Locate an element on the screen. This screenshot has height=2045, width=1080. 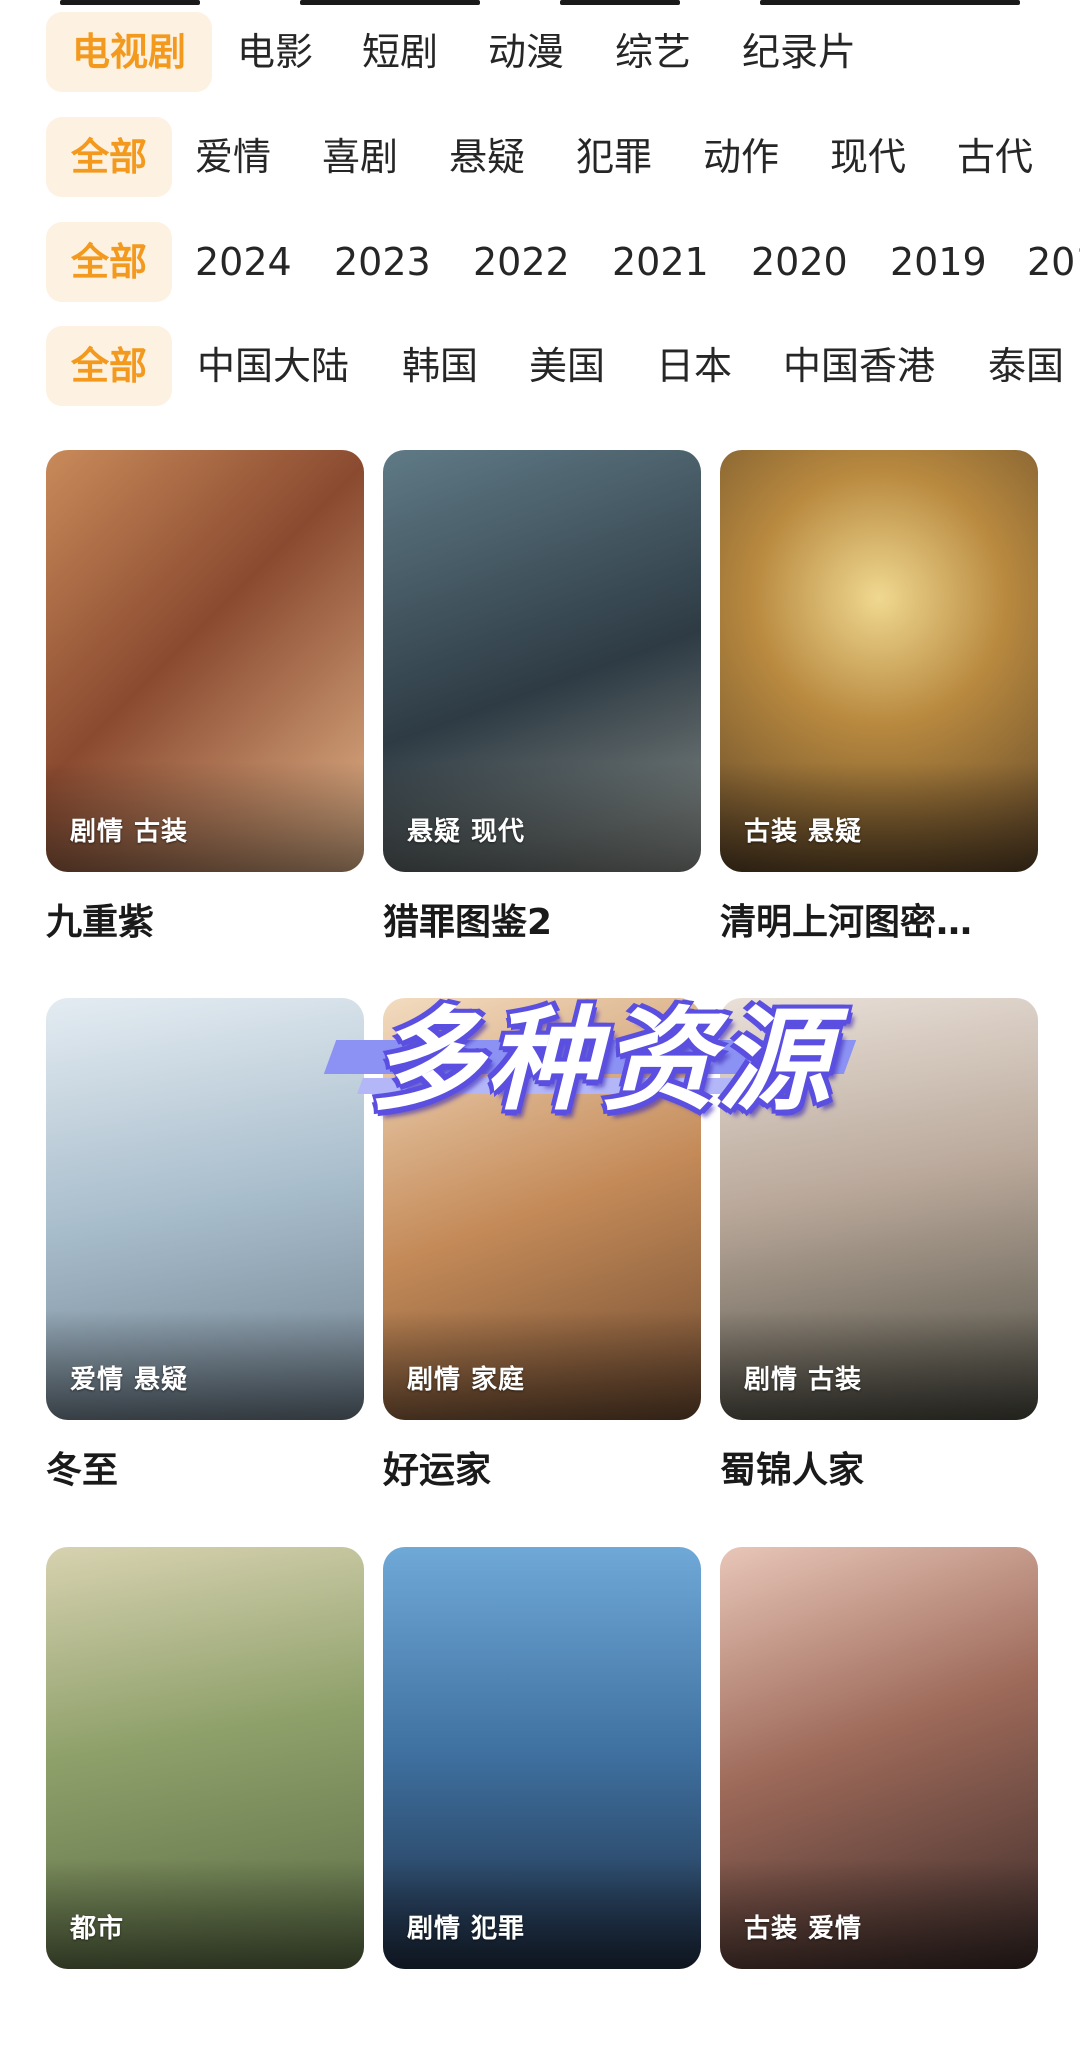
drama-card: 悬疑 现代 猎罪图鉴2 is located at coordinates (542, 699).